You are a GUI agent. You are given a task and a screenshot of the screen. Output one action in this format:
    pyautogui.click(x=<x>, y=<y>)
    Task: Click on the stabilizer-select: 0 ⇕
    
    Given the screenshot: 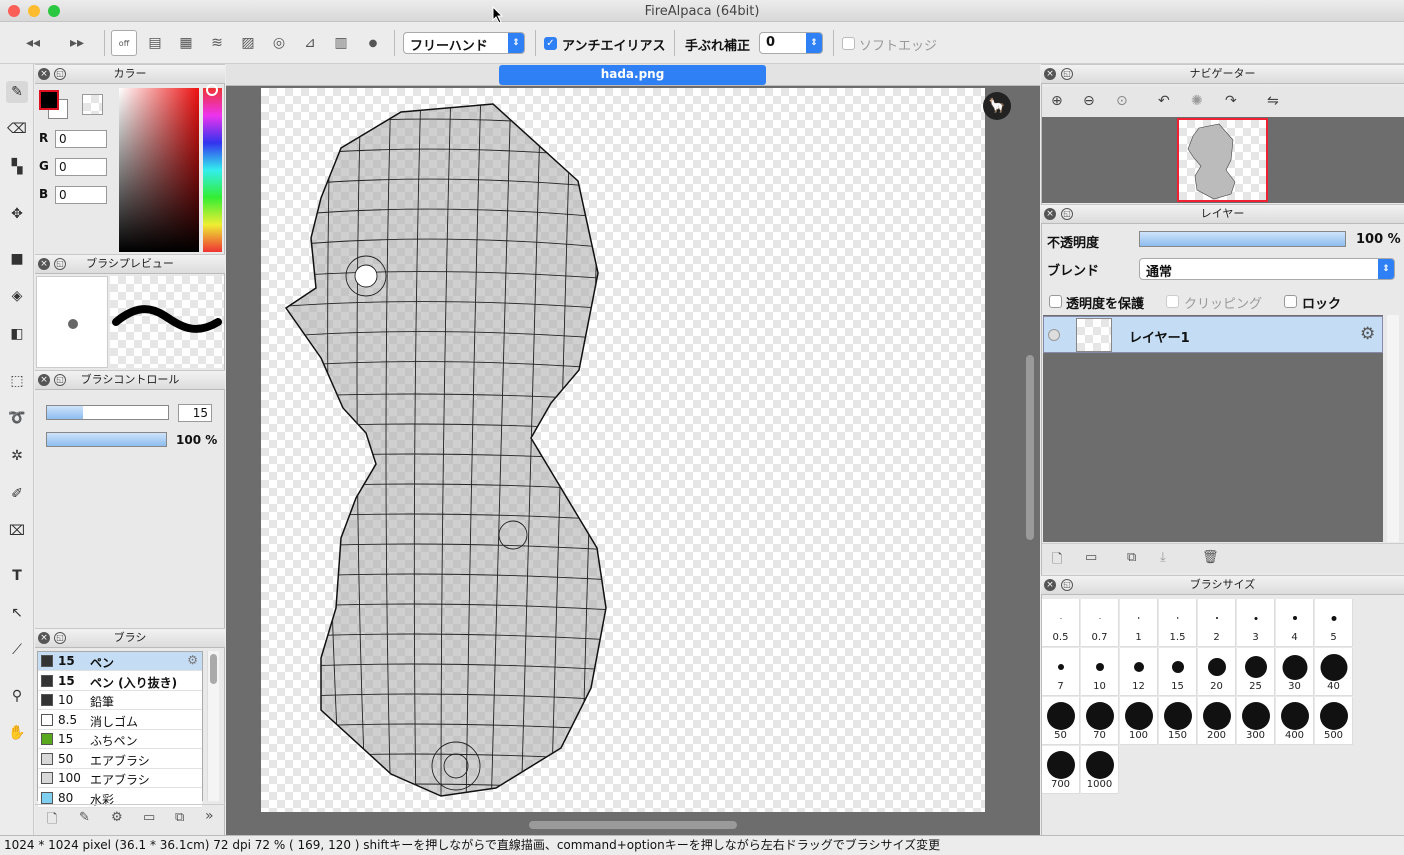 What is the action you would take?
    pyautogui.click(x=791, y=43)
    